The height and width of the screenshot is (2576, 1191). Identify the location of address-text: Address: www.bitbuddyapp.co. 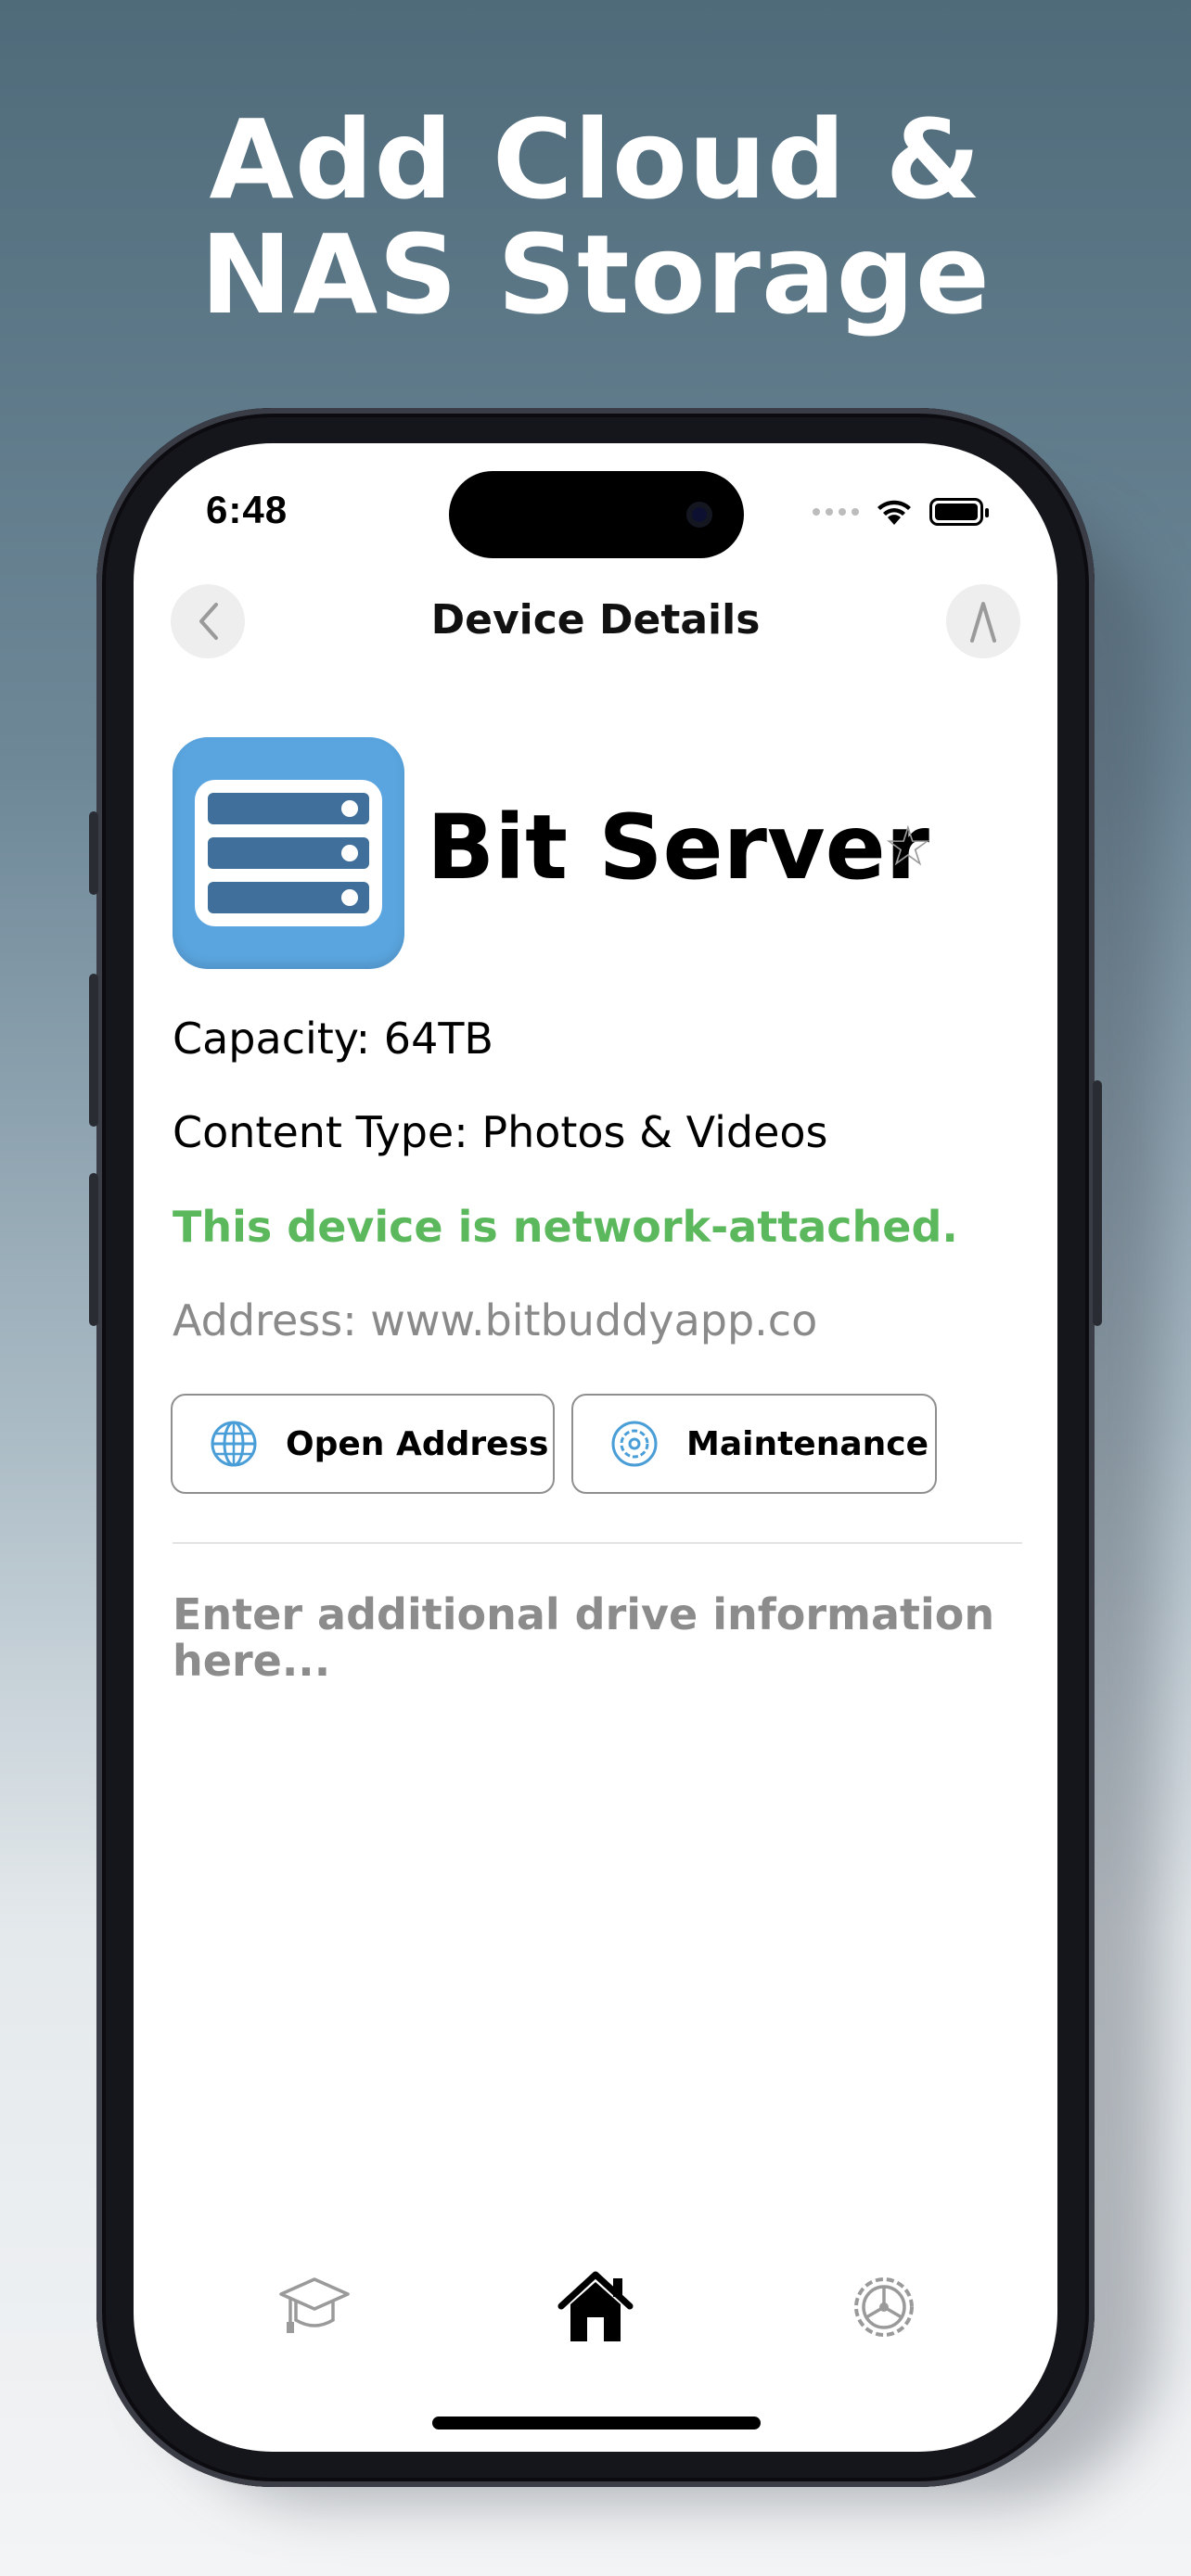
(495, 1320).